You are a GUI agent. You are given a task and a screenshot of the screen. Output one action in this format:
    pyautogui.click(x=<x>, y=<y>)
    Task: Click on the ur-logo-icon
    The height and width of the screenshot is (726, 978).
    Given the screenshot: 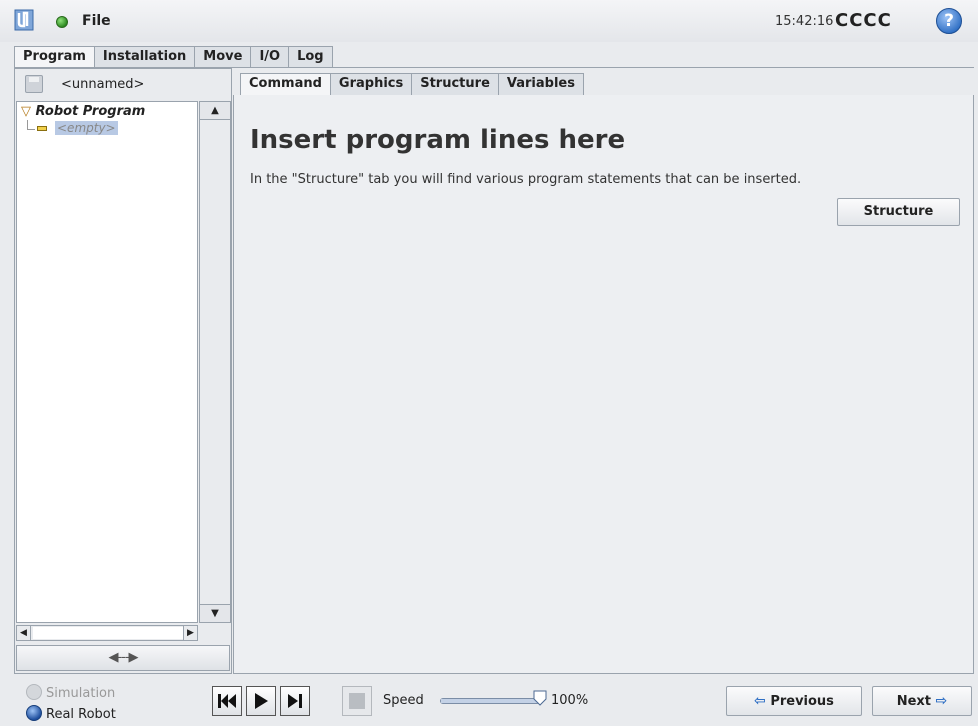 What is the action you would take?
    pyautogui.click(x=24, y=20)
    